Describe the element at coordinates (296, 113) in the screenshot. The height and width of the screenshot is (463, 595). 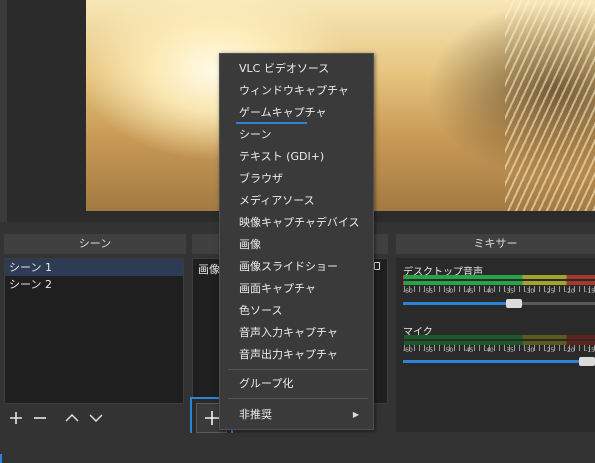
I see `menu-item-game-capture: ゲームキャプチャ` at that location.